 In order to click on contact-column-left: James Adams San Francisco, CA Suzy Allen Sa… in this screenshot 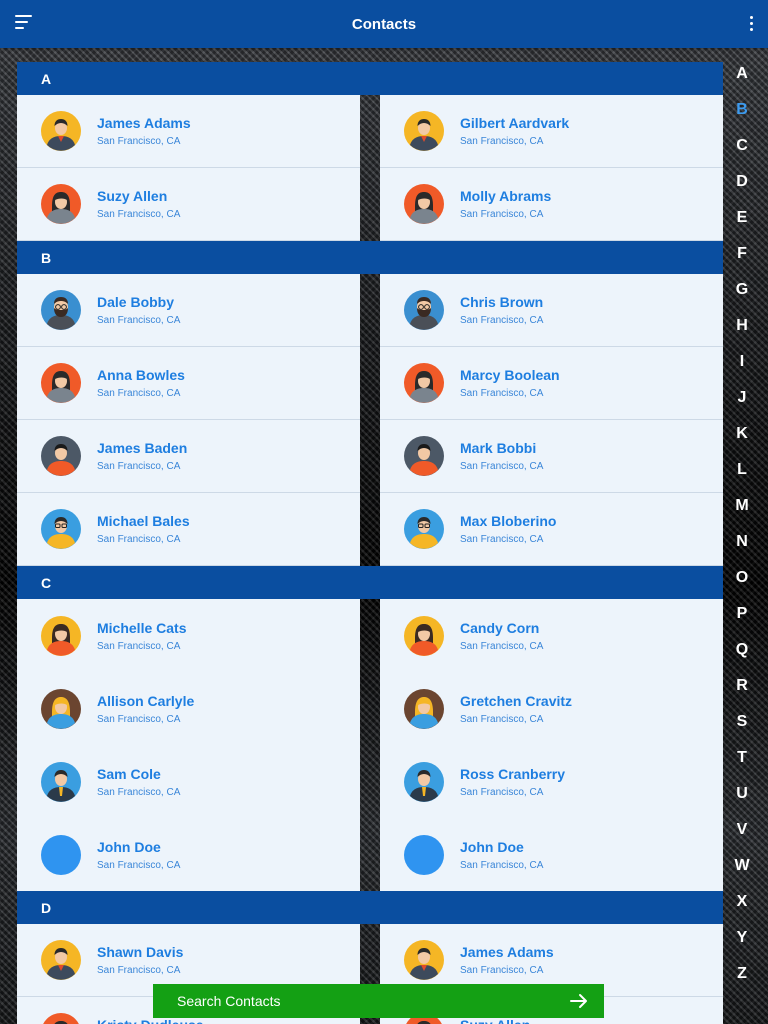, I will do `click(188, 168)`.